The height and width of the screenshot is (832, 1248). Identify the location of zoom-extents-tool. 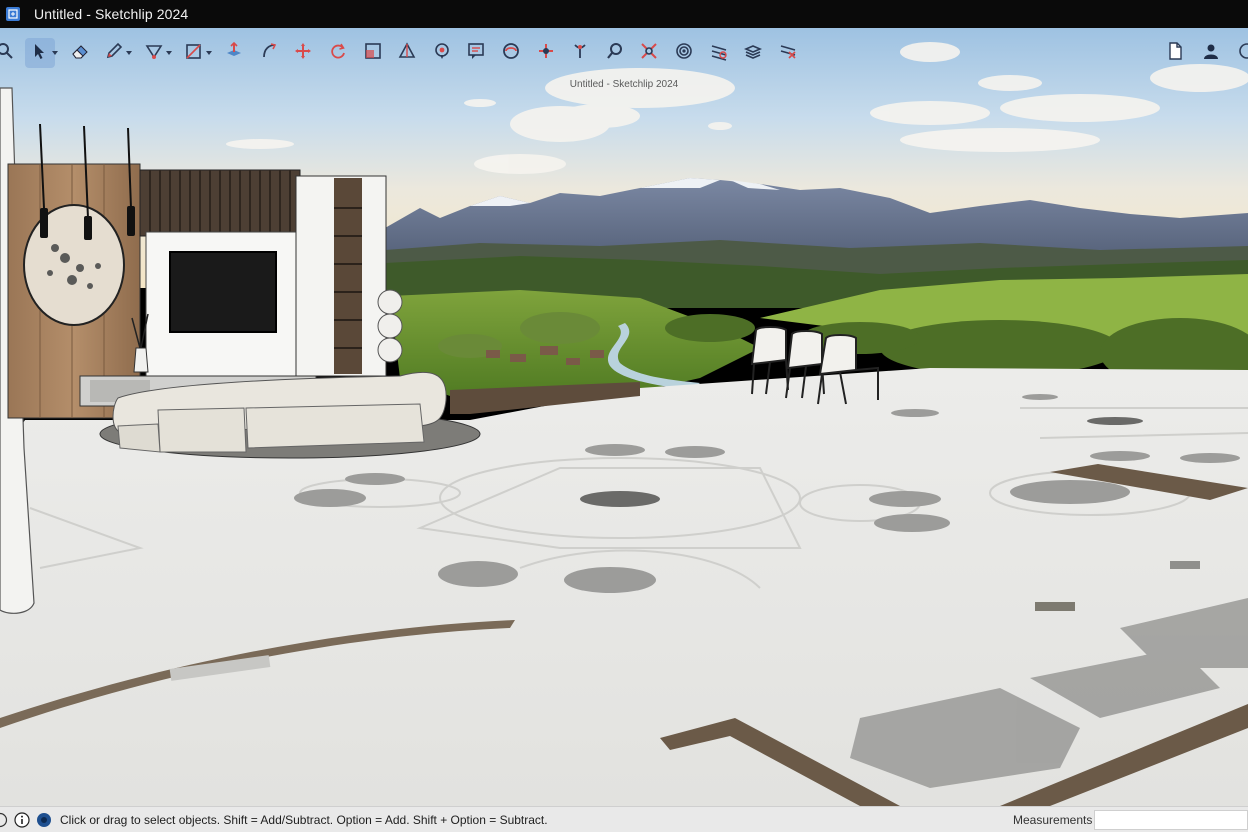
(649, 53).